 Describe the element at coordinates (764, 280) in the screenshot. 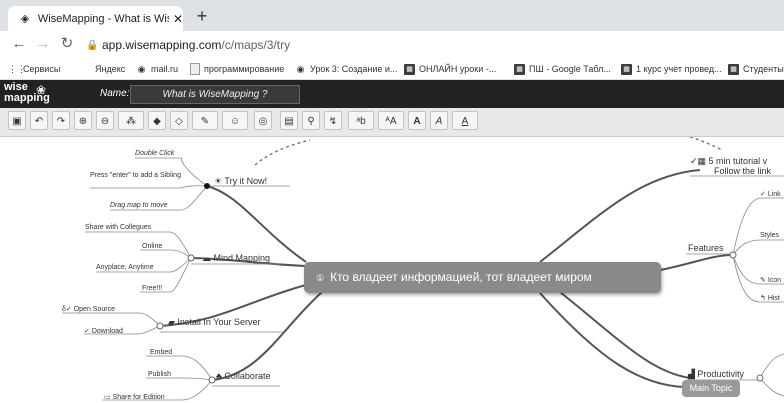

I see `brush-icon: ✎` at that location.